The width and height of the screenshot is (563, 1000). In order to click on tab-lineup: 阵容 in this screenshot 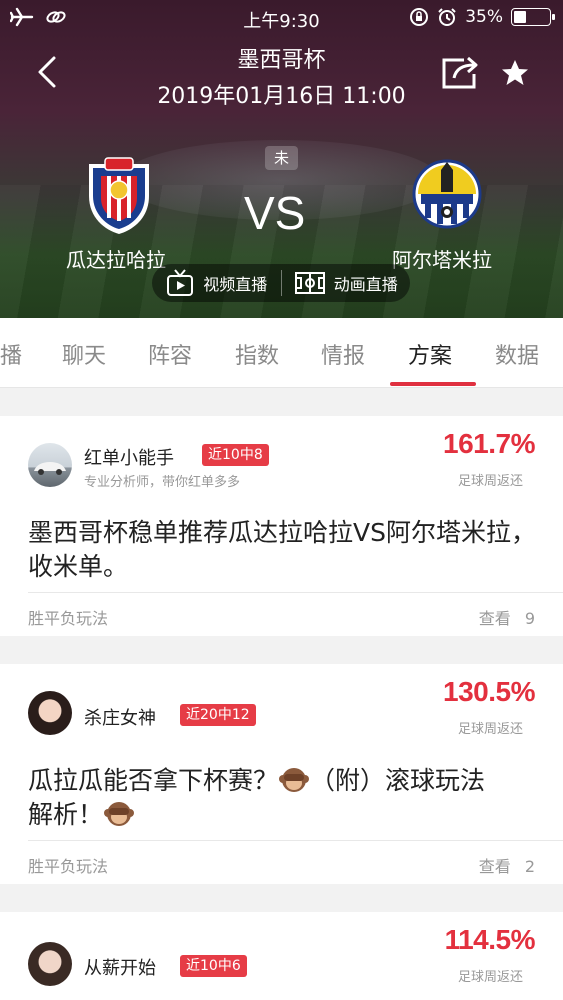, I will do `click(170, 354)`.